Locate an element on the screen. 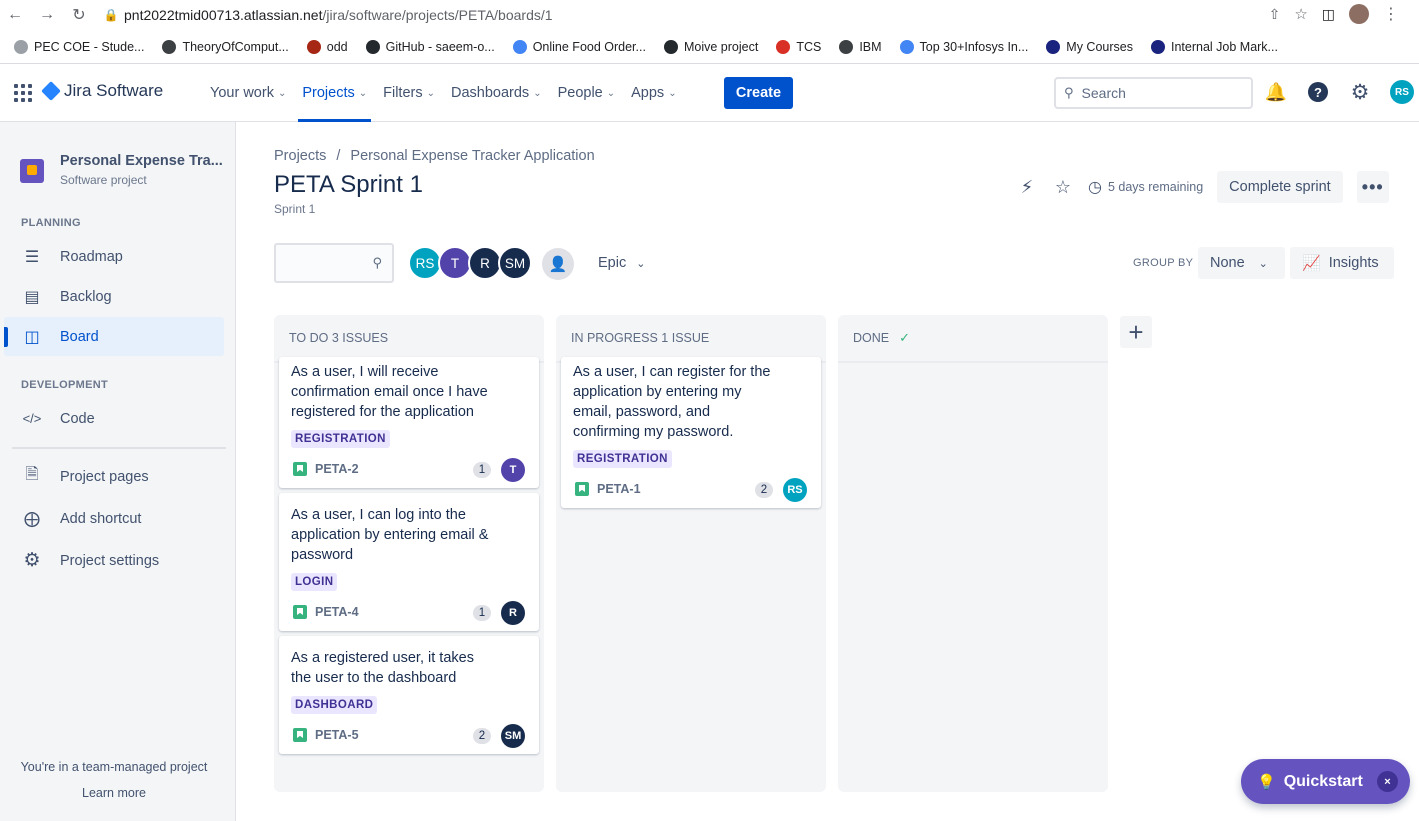 The image size is (1419, 821). bookmark-item: TCS is located at coordinates (798, 46).